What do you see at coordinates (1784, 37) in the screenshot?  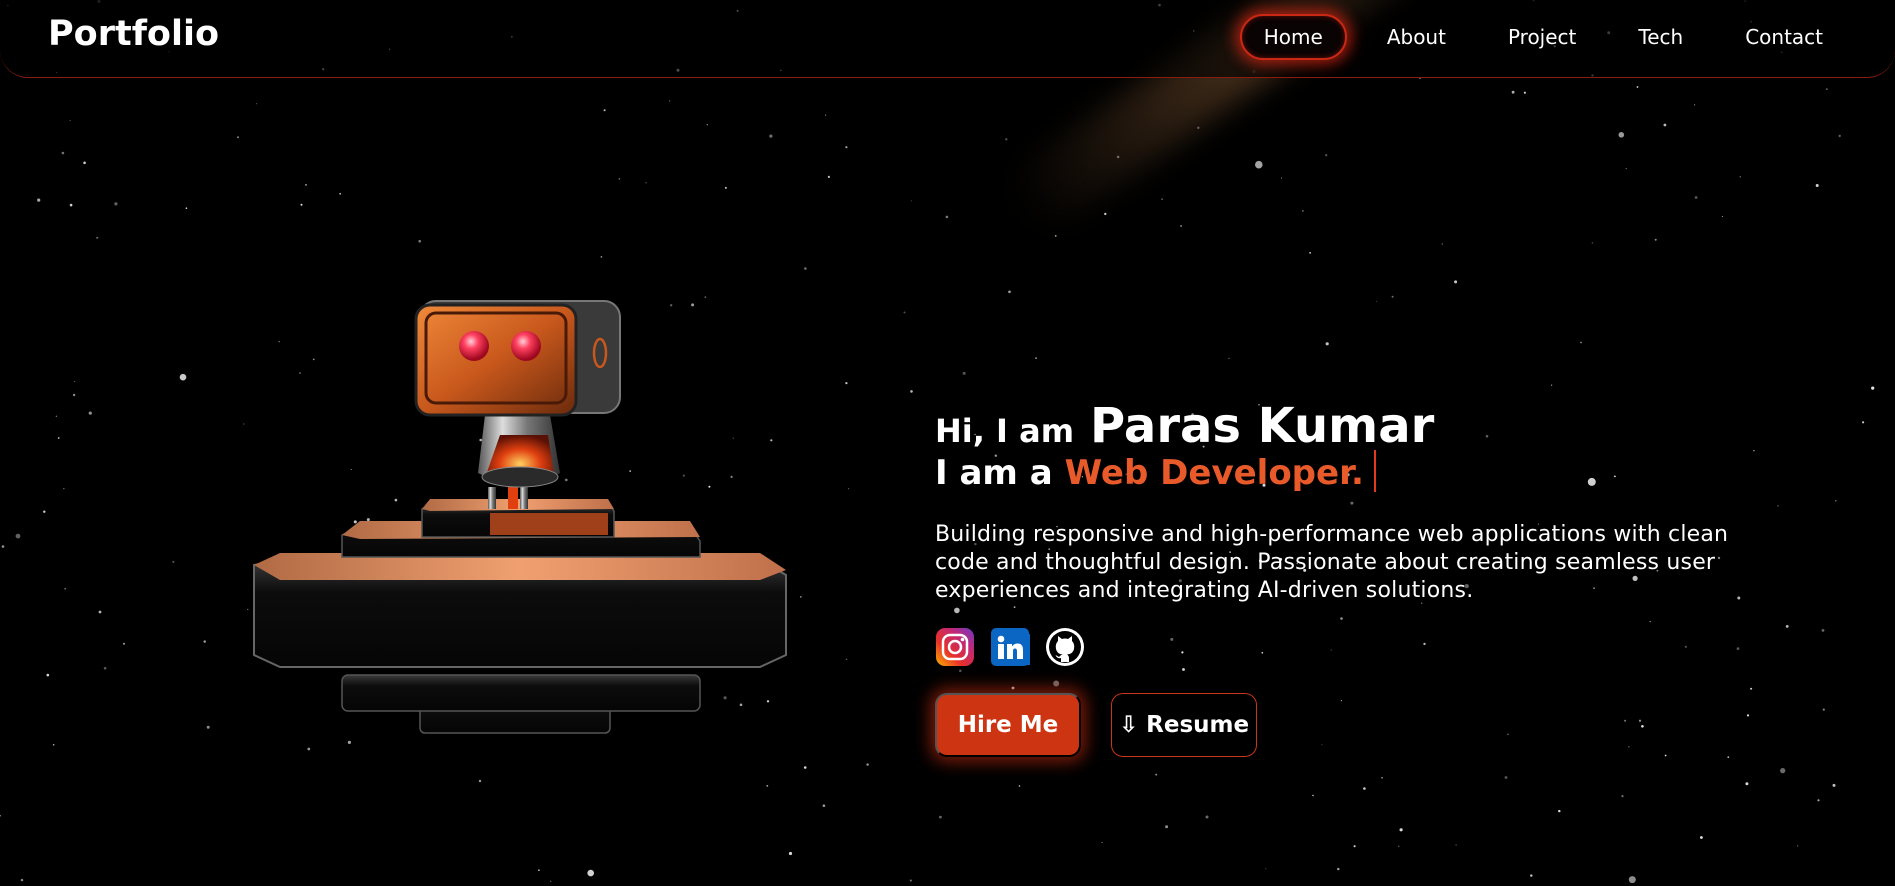 I see `nav-contact: Contact` at bounding box center [1784, 37].